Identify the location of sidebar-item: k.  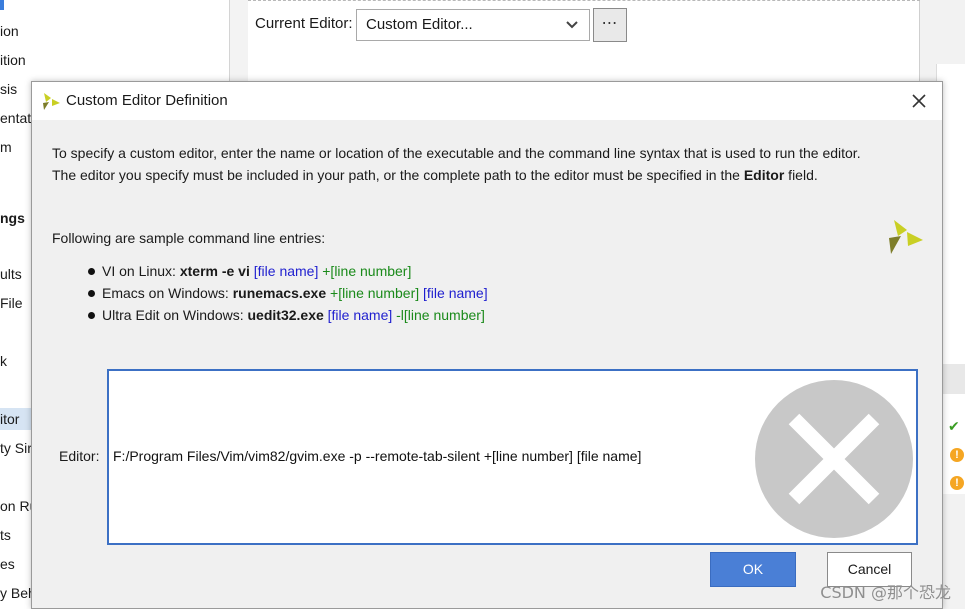
(3, 361).